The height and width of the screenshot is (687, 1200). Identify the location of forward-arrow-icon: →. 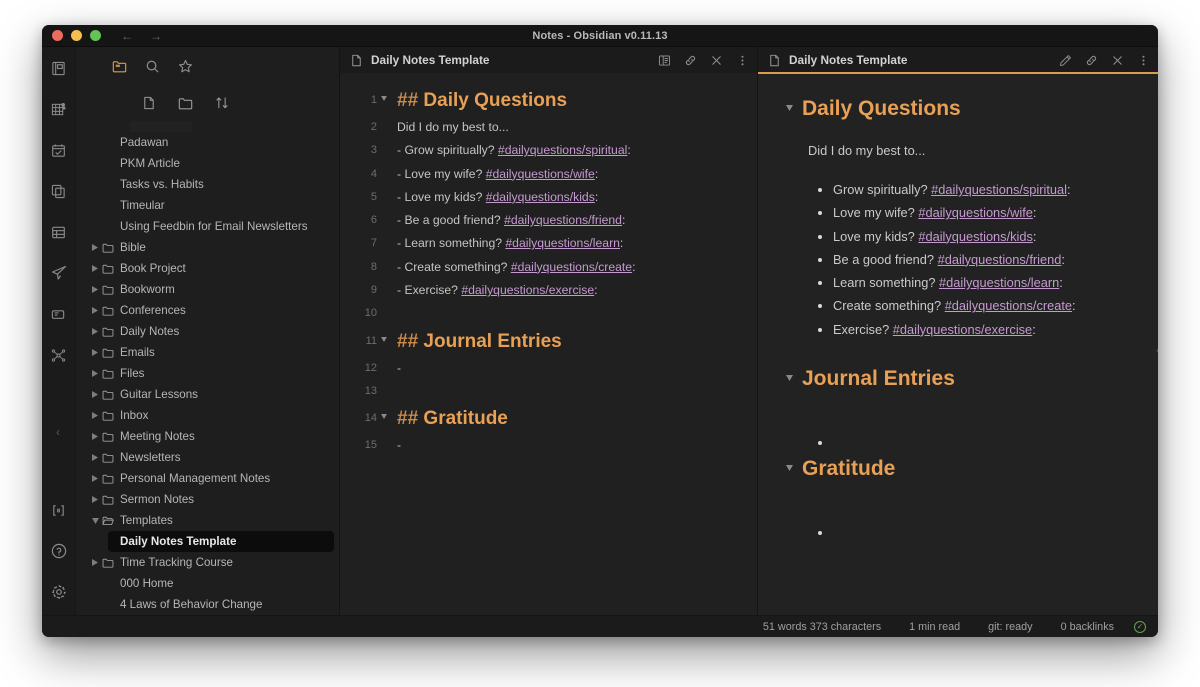
(156, 36).